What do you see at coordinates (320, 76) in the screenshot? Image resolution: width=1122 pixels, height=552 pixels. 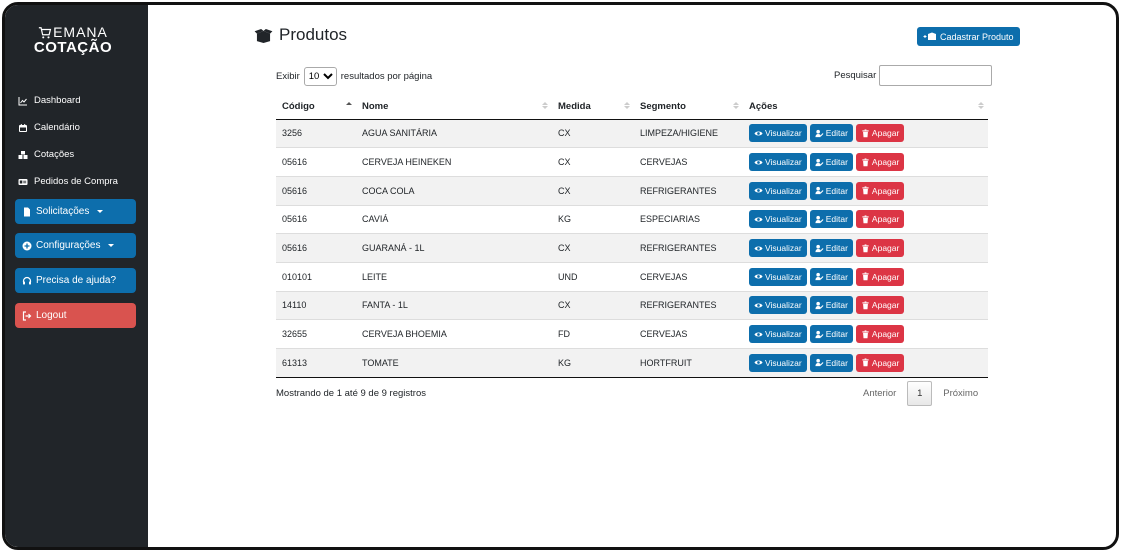 I see `page-length-select: 10` at bounding box center [320, 76].